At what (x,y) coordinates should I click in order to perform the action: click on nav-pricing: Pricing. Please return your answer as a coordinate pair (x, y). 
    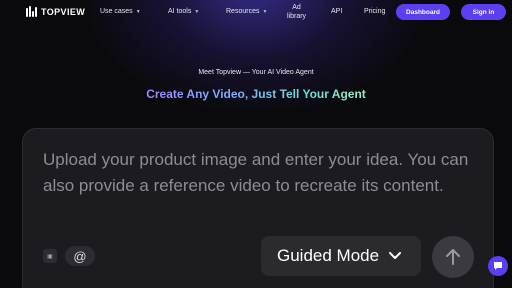
    Looking at the image, I should click on (374, 11).